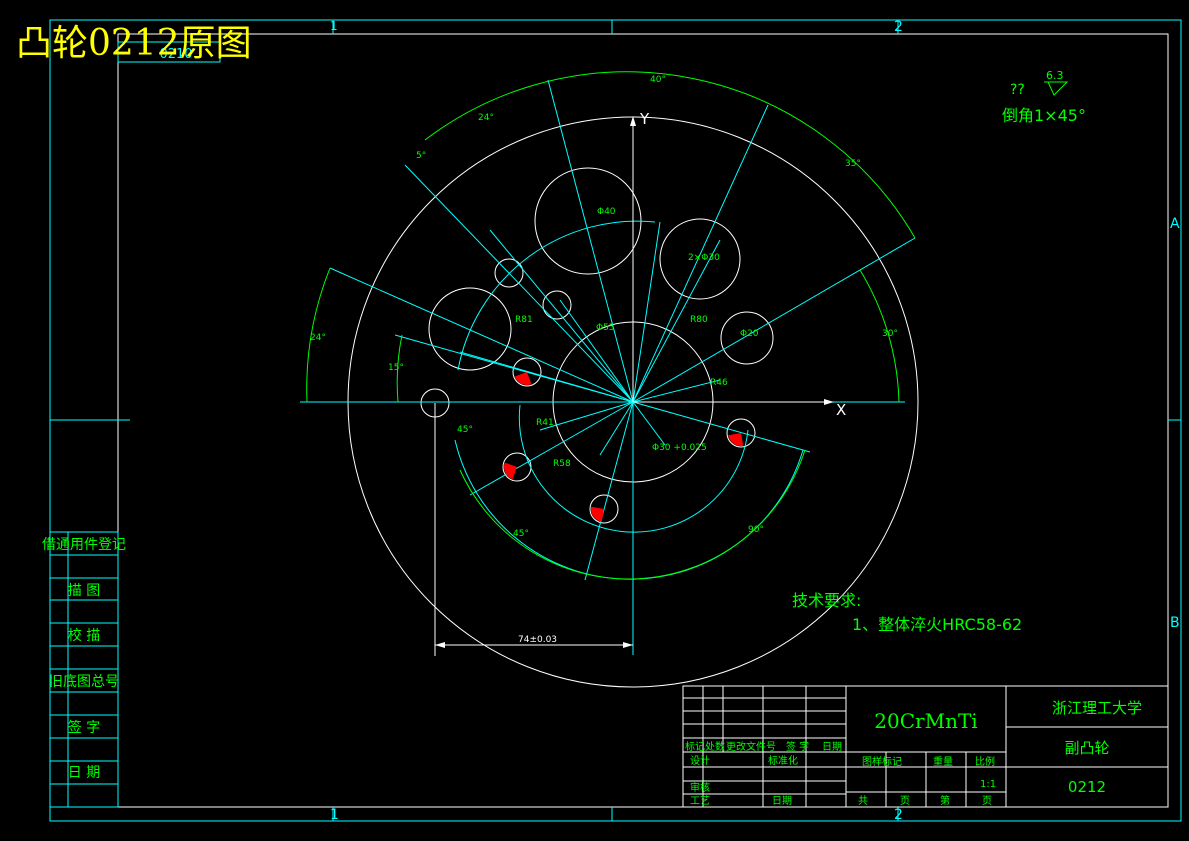 Image resolution: width=1189 pixels, height=841 pixels. I want to click on mark-header-2: 更改文件号, so click(751, 746).